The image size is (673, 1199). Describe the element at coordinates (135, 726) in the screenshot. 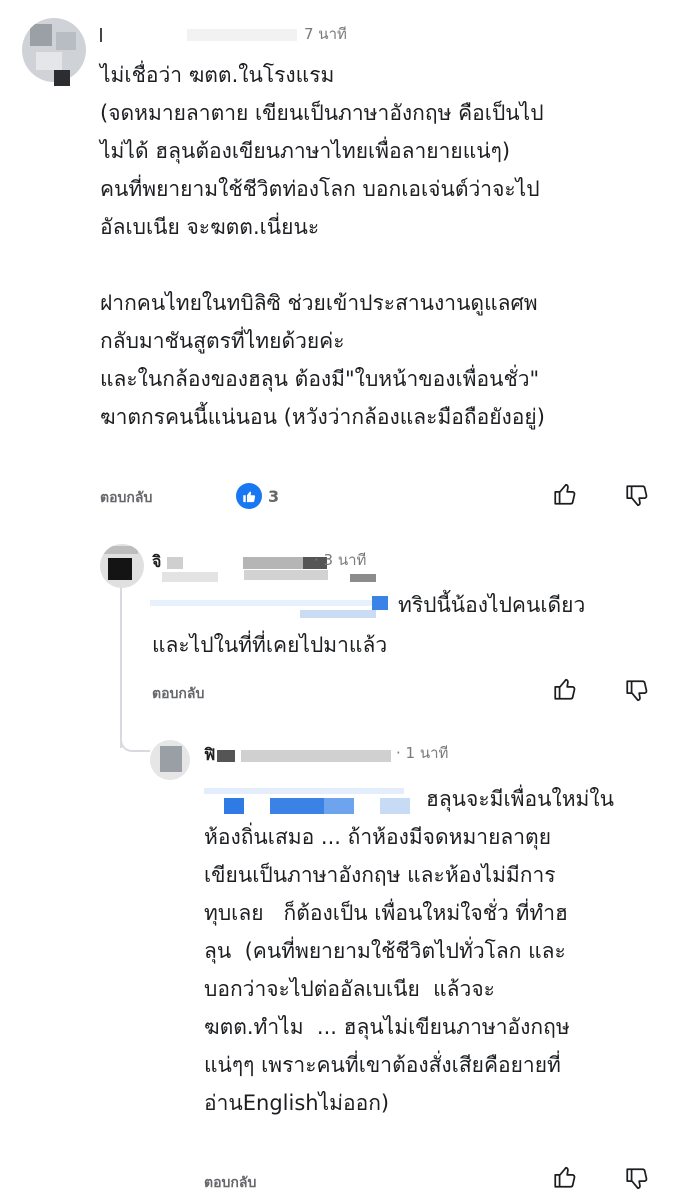

I see `thread-connector` at that location.